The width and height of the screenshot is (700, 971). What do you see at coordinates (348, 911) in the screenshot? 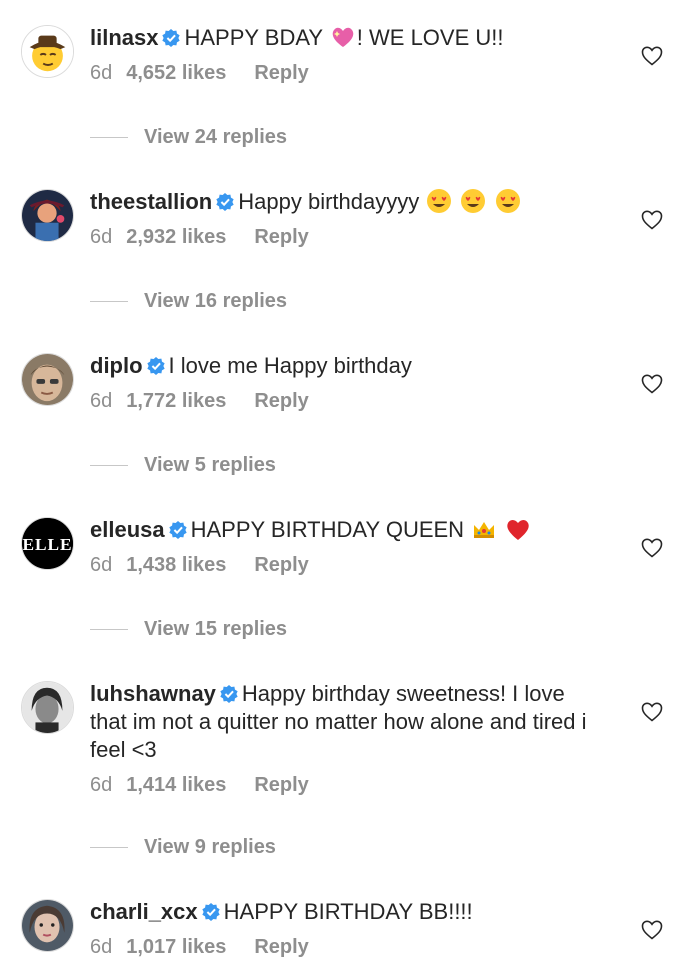
I see `comment-body: HAPPY BIRTHDAY BB!!!!` at bounding box center [348, 911].